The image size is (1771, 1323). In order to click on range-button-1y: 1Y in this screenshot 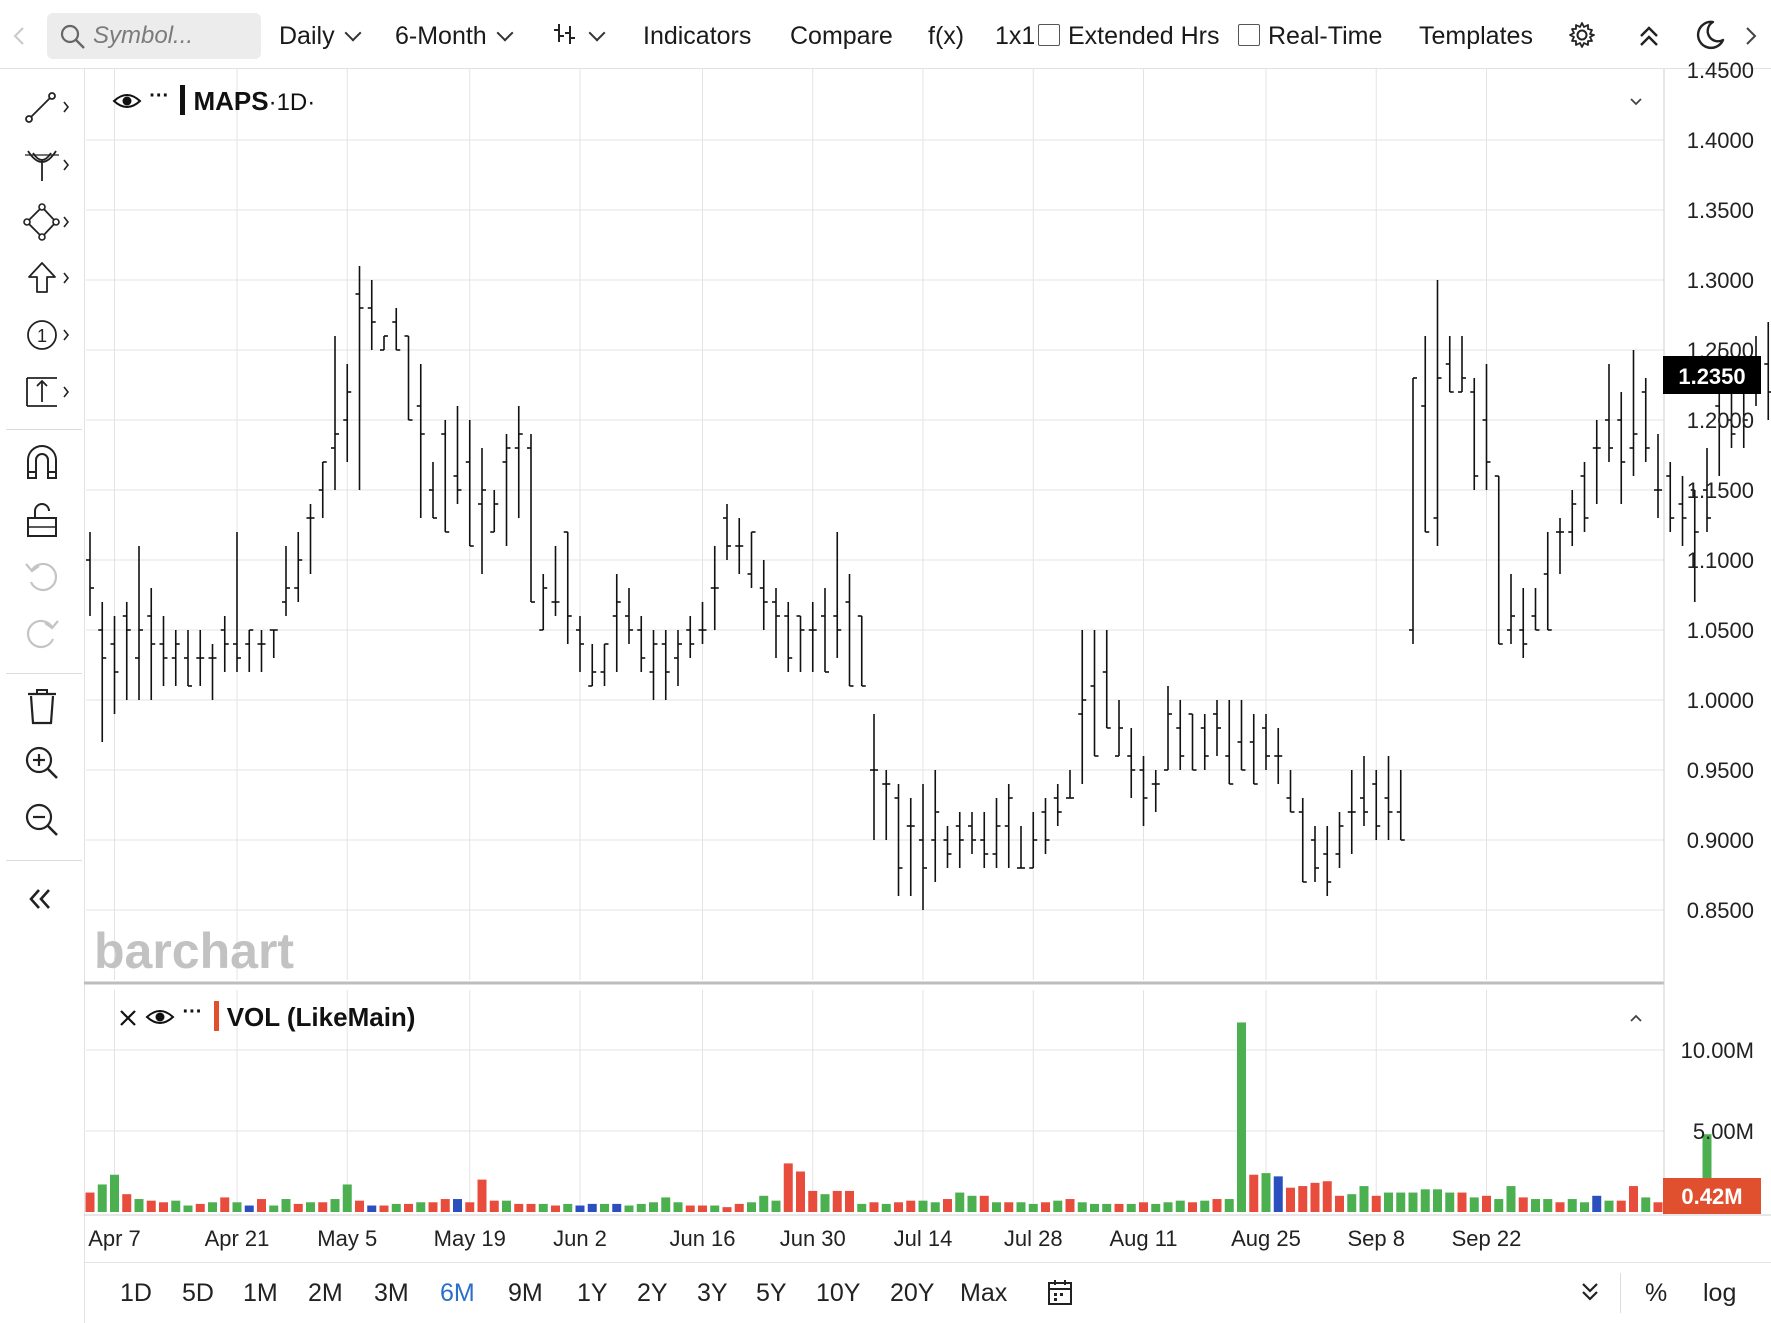, I will do `click(592, 1293)`.